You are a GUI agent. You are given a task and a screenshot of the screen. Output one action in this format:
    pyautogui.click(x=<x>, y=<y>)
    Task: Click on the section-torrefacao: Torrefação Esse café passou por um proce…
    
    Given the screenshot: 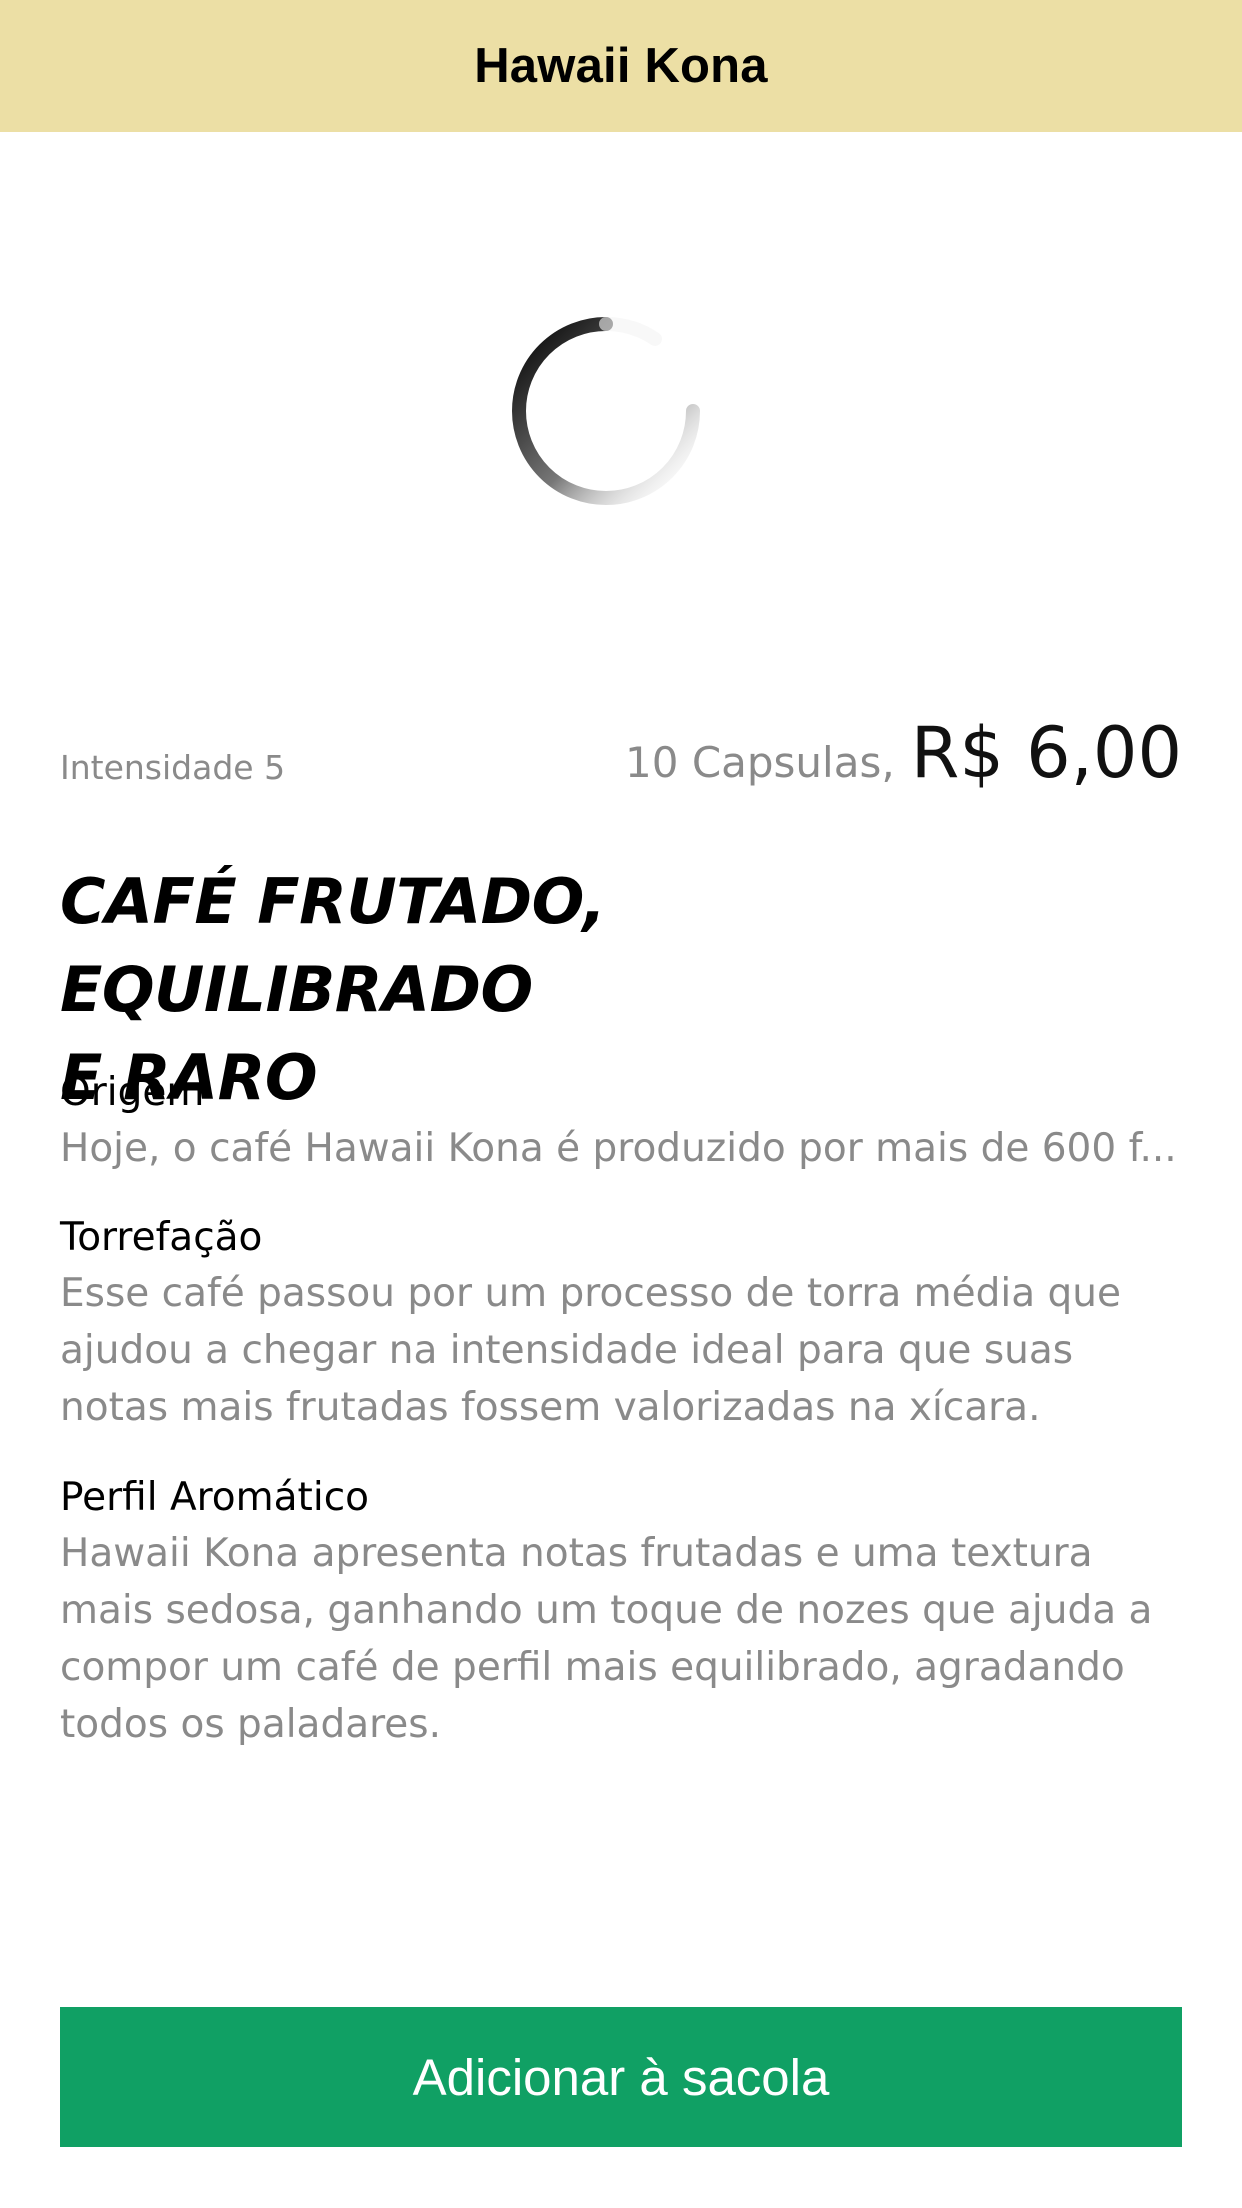 What is the action you would take?
    pyautogui.click(x=625, y=1323)
    